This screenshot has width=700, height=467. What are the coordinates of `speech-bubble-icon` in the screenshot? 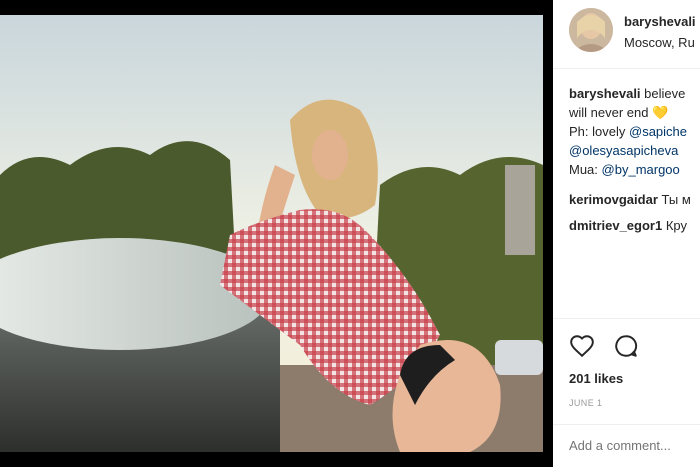 It's located at (626, 346).